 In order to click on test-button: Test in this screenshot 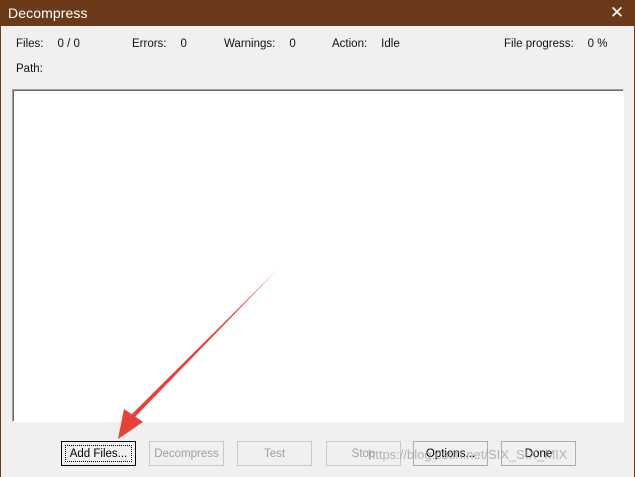, I will do `click(274, 453)`.